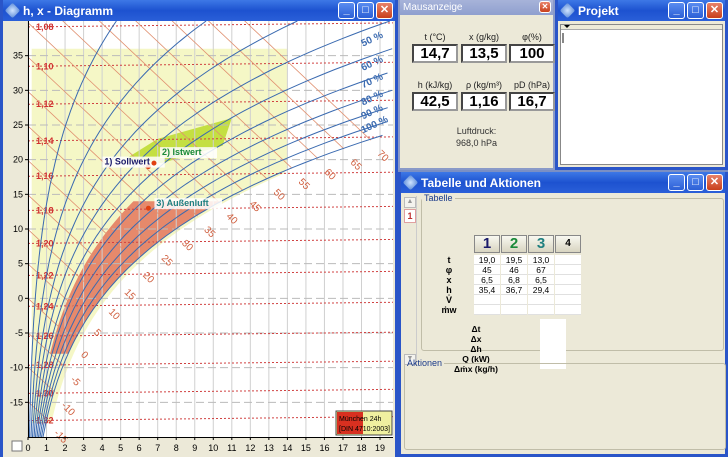 The height and width of the screenshot is (457, 728). What do you see at coordinates (531, 85) in the screenshot?
I see `field-label: pD (hPa)` at bounding box center [531, 85].